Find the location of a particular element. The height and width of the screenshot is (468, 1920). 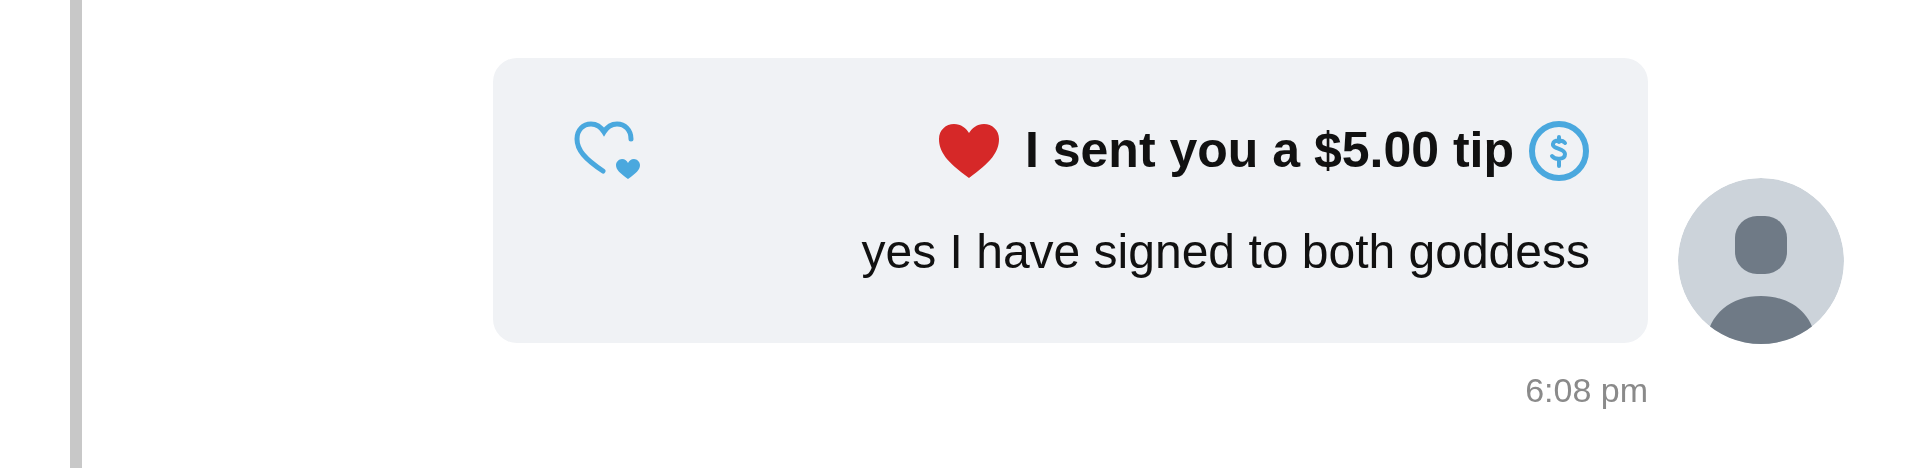

scrollbar is located at coordinates (76, 234).